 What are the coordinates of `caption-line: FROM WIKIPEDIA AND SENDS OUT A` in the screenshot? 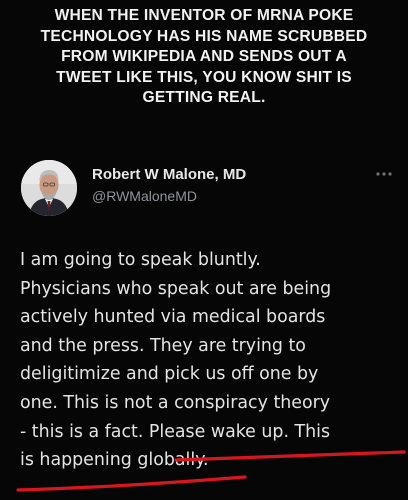 It's located at (204, 56).